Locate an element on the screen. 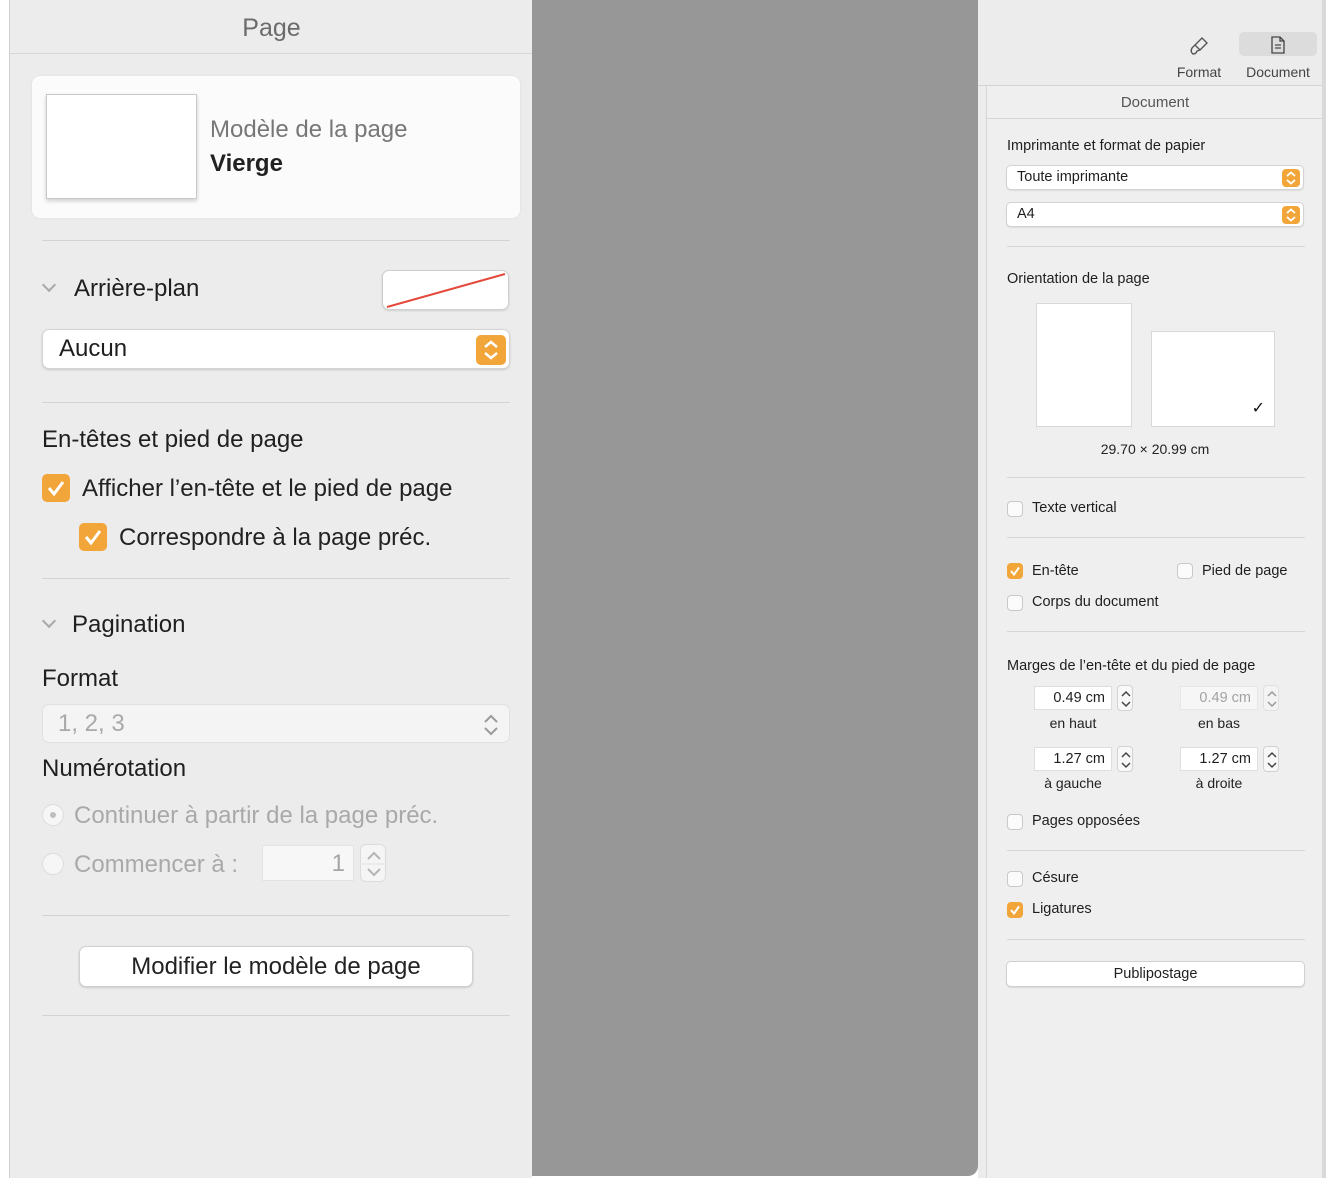 The image size is (1326, 1178). template-value: Vierge is located at coordinates (246, 163).